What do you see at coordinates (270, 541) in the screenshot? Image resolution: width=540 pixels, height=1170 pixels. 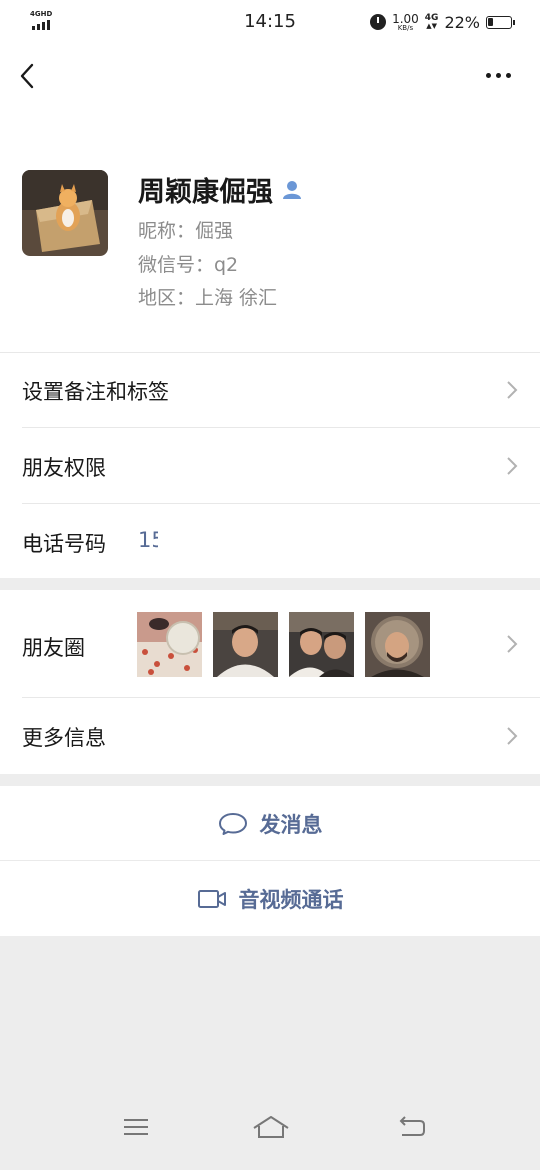 I see `phone-row: 电话号码 15` at bounding box center [270, 541].